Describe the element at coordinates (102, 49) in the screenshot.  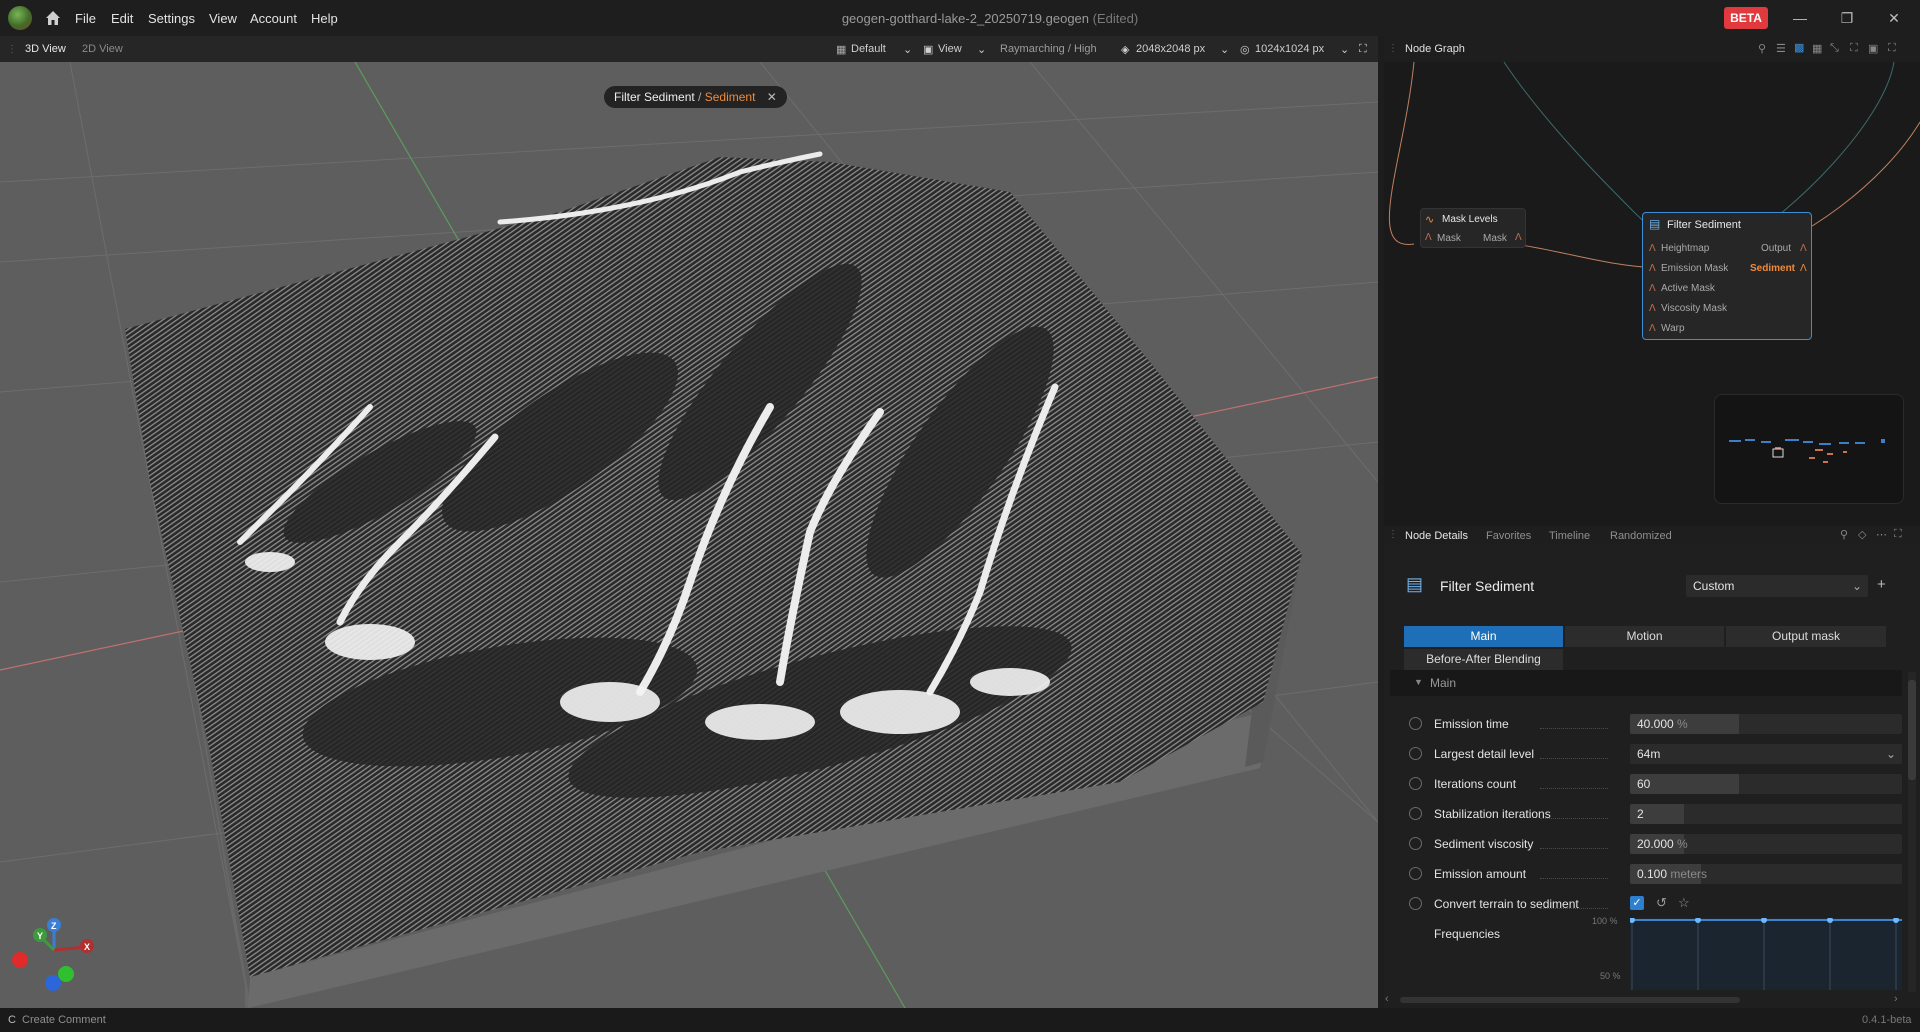
I see `tab-2d-view: 2D View` at that location.